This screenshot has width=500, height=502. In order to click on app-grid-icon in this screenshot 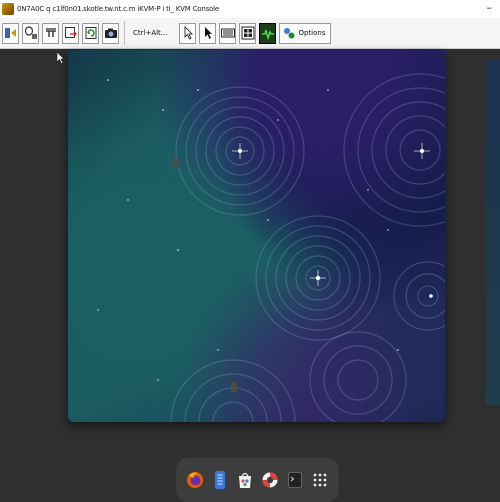, I will do `click(320, 480)`.